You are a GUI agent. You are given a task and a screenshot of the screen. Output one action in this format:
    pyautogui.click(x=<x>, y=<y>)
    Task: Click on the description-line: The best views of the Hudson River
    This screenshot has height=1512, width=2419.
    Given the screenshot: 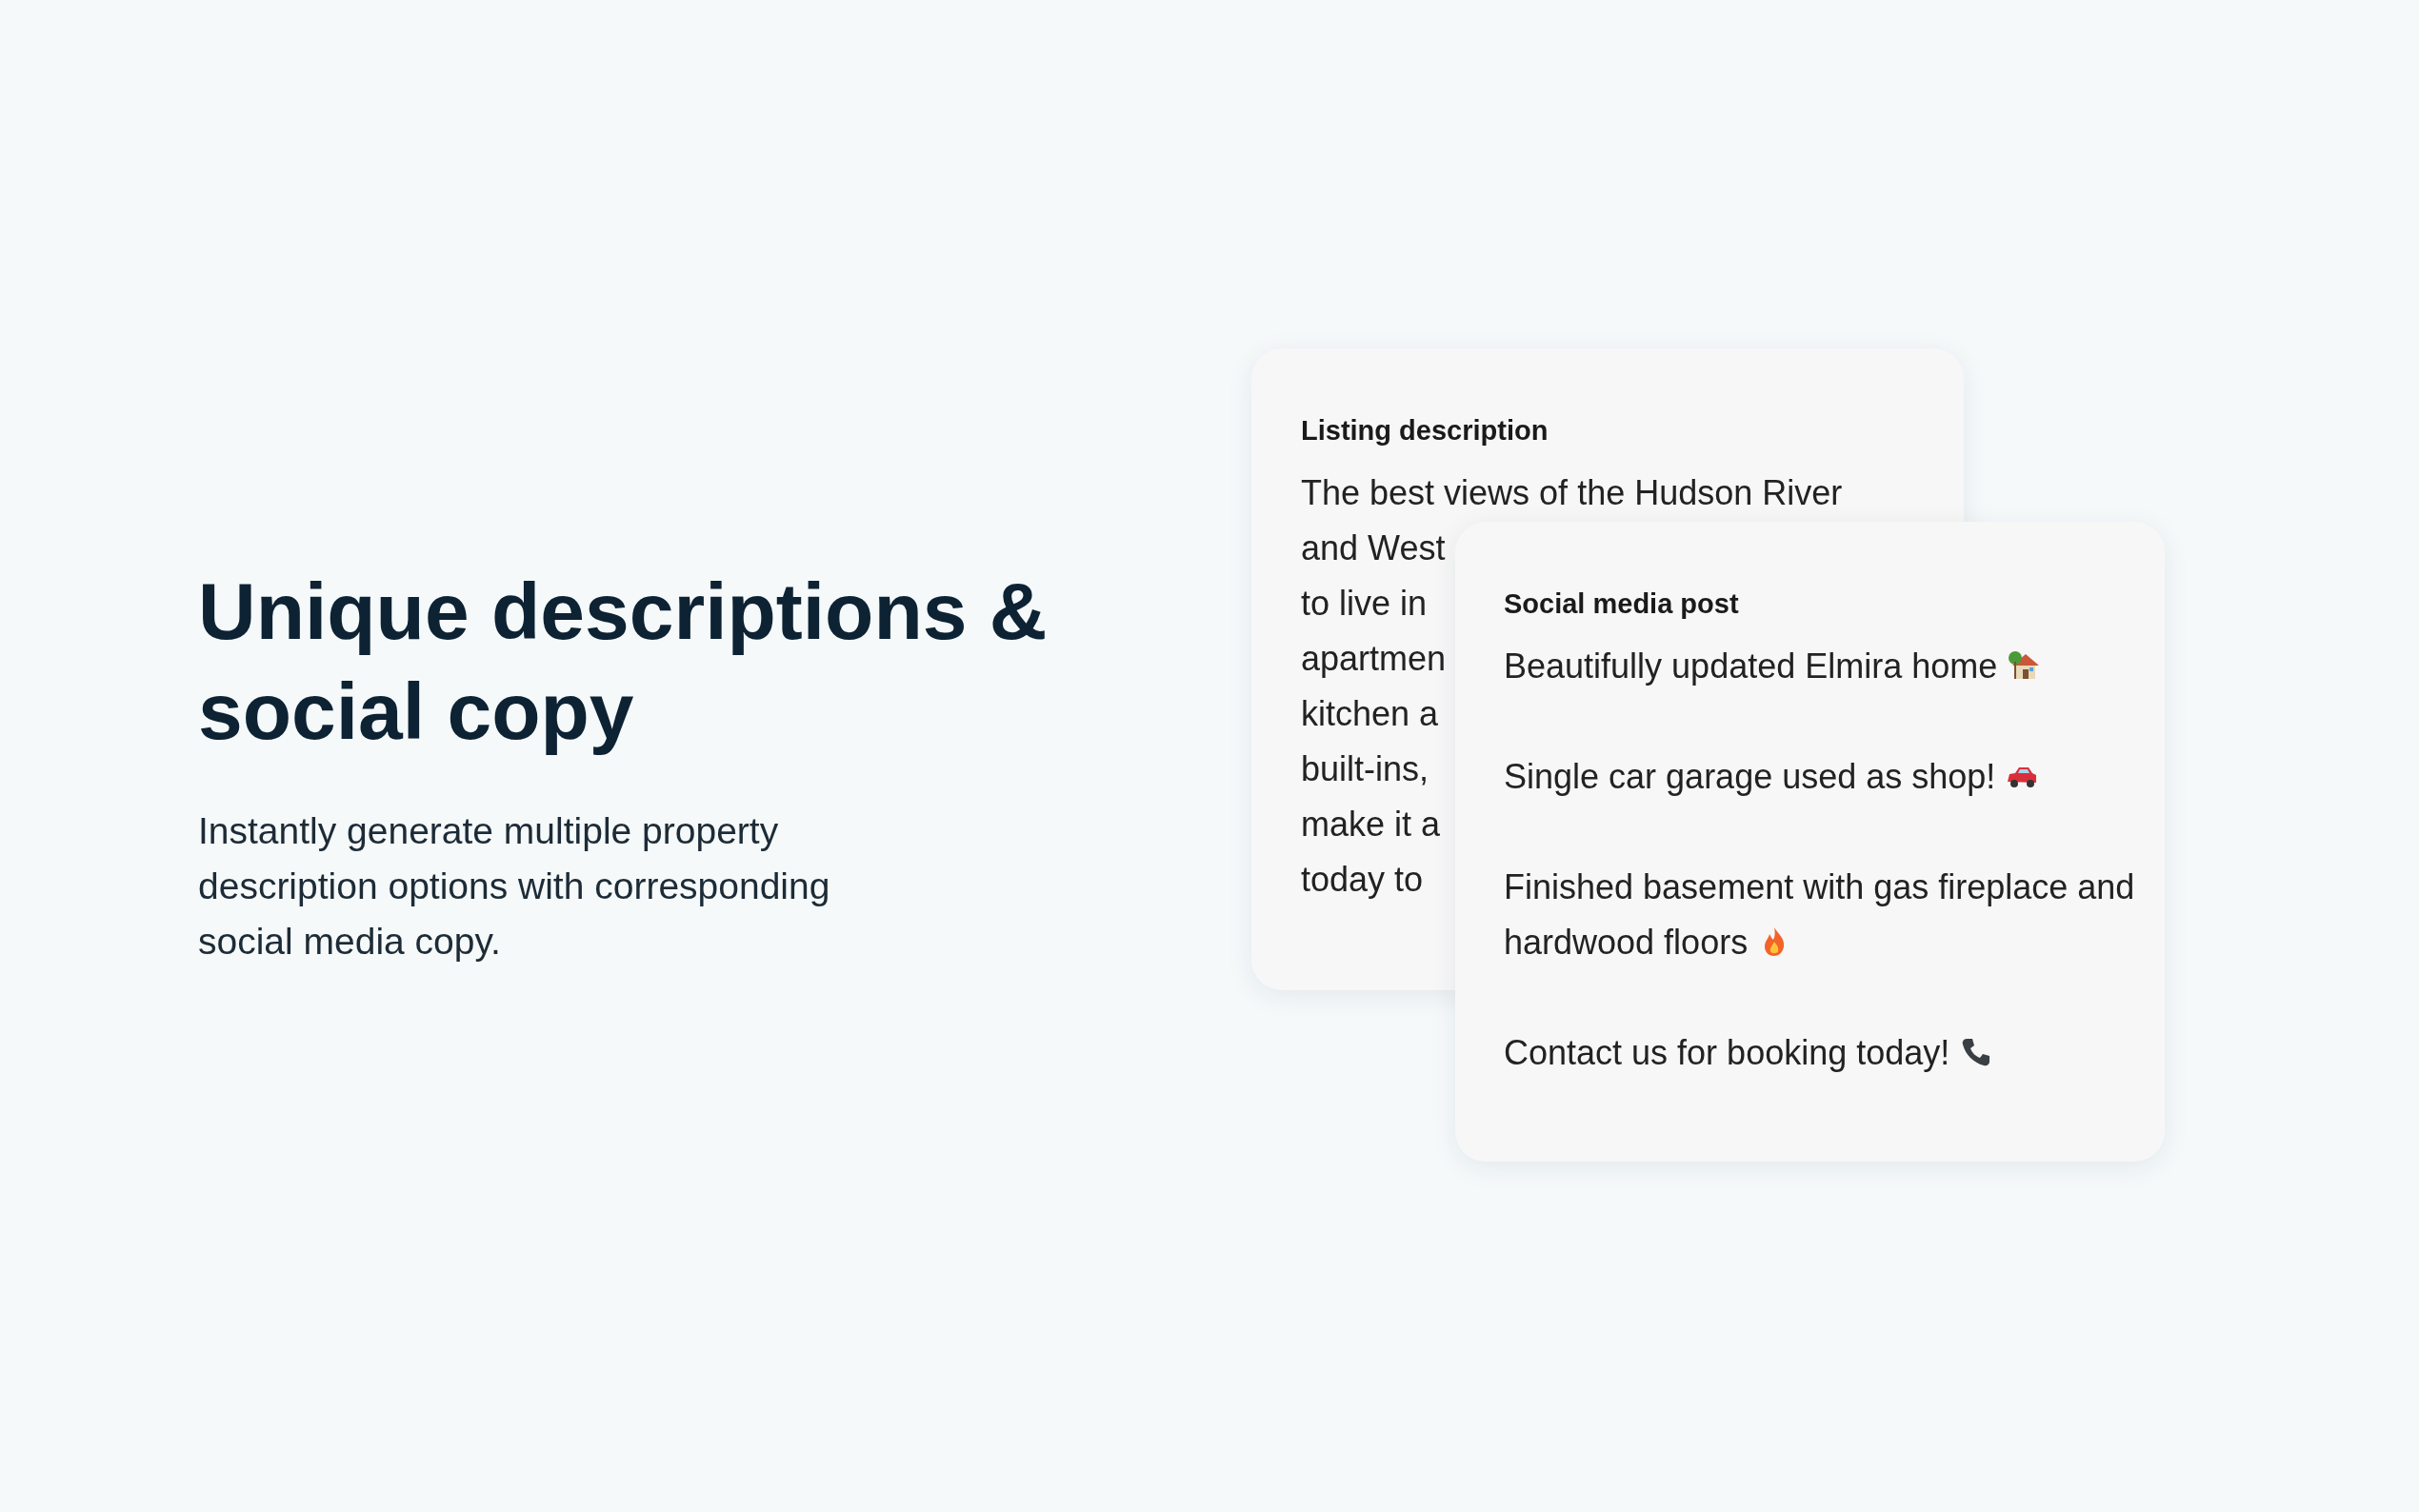 What is the action you would take?
    pyautogui.click(x=1572, y=493)
    